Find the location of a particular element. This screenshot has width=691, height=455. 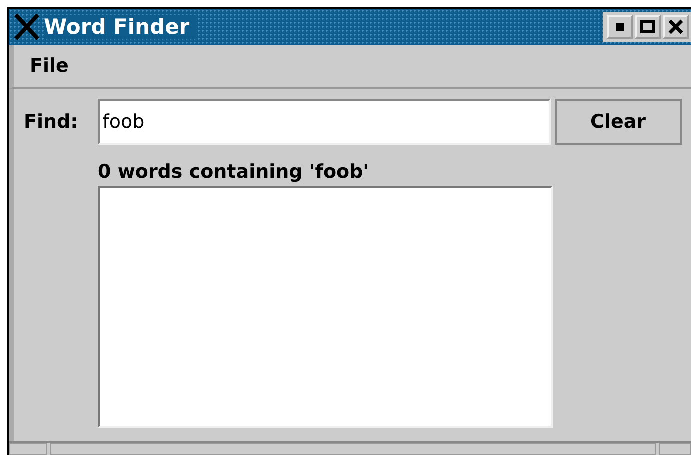

find-field: foob is located at coordinates (324, 122).